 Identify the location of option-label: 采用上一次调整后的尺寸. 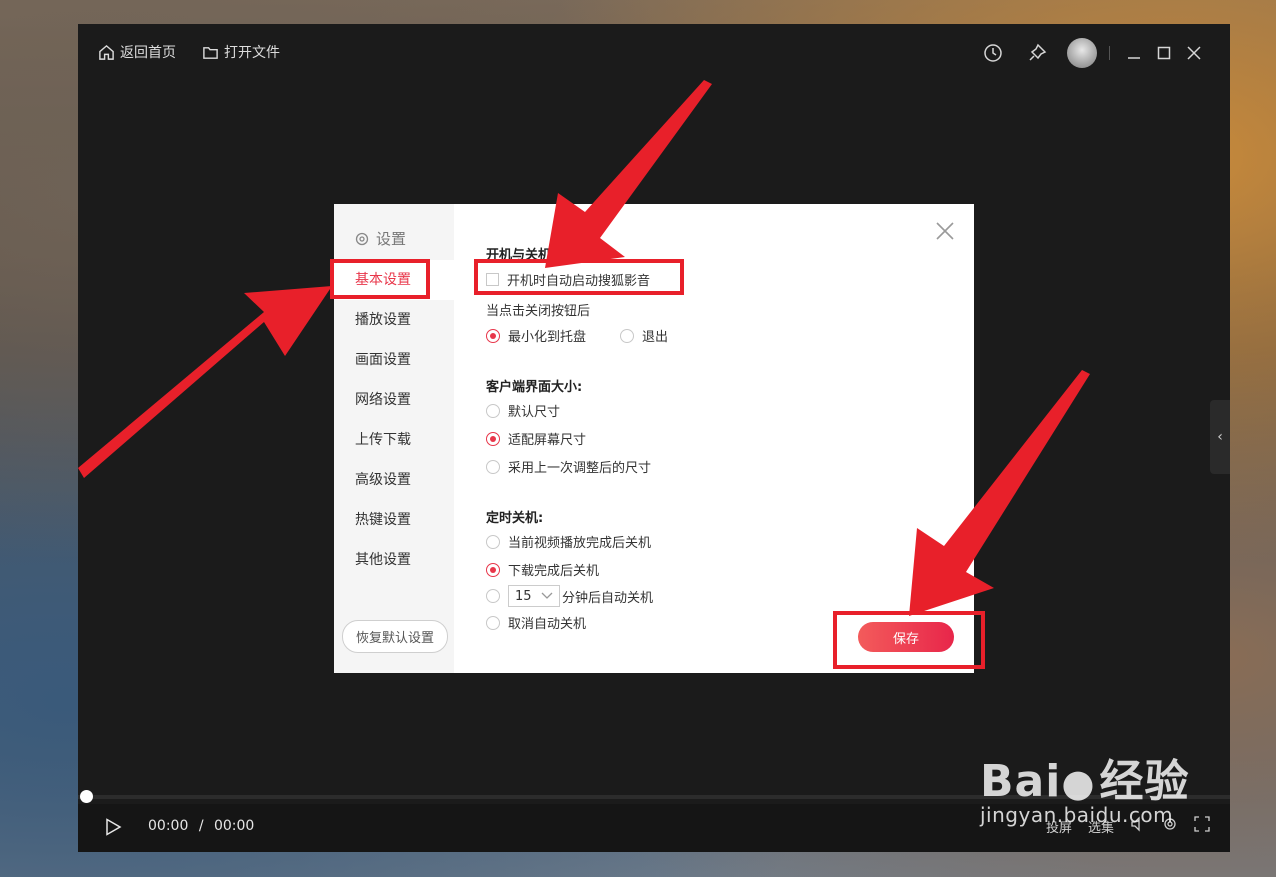
(580, 468).